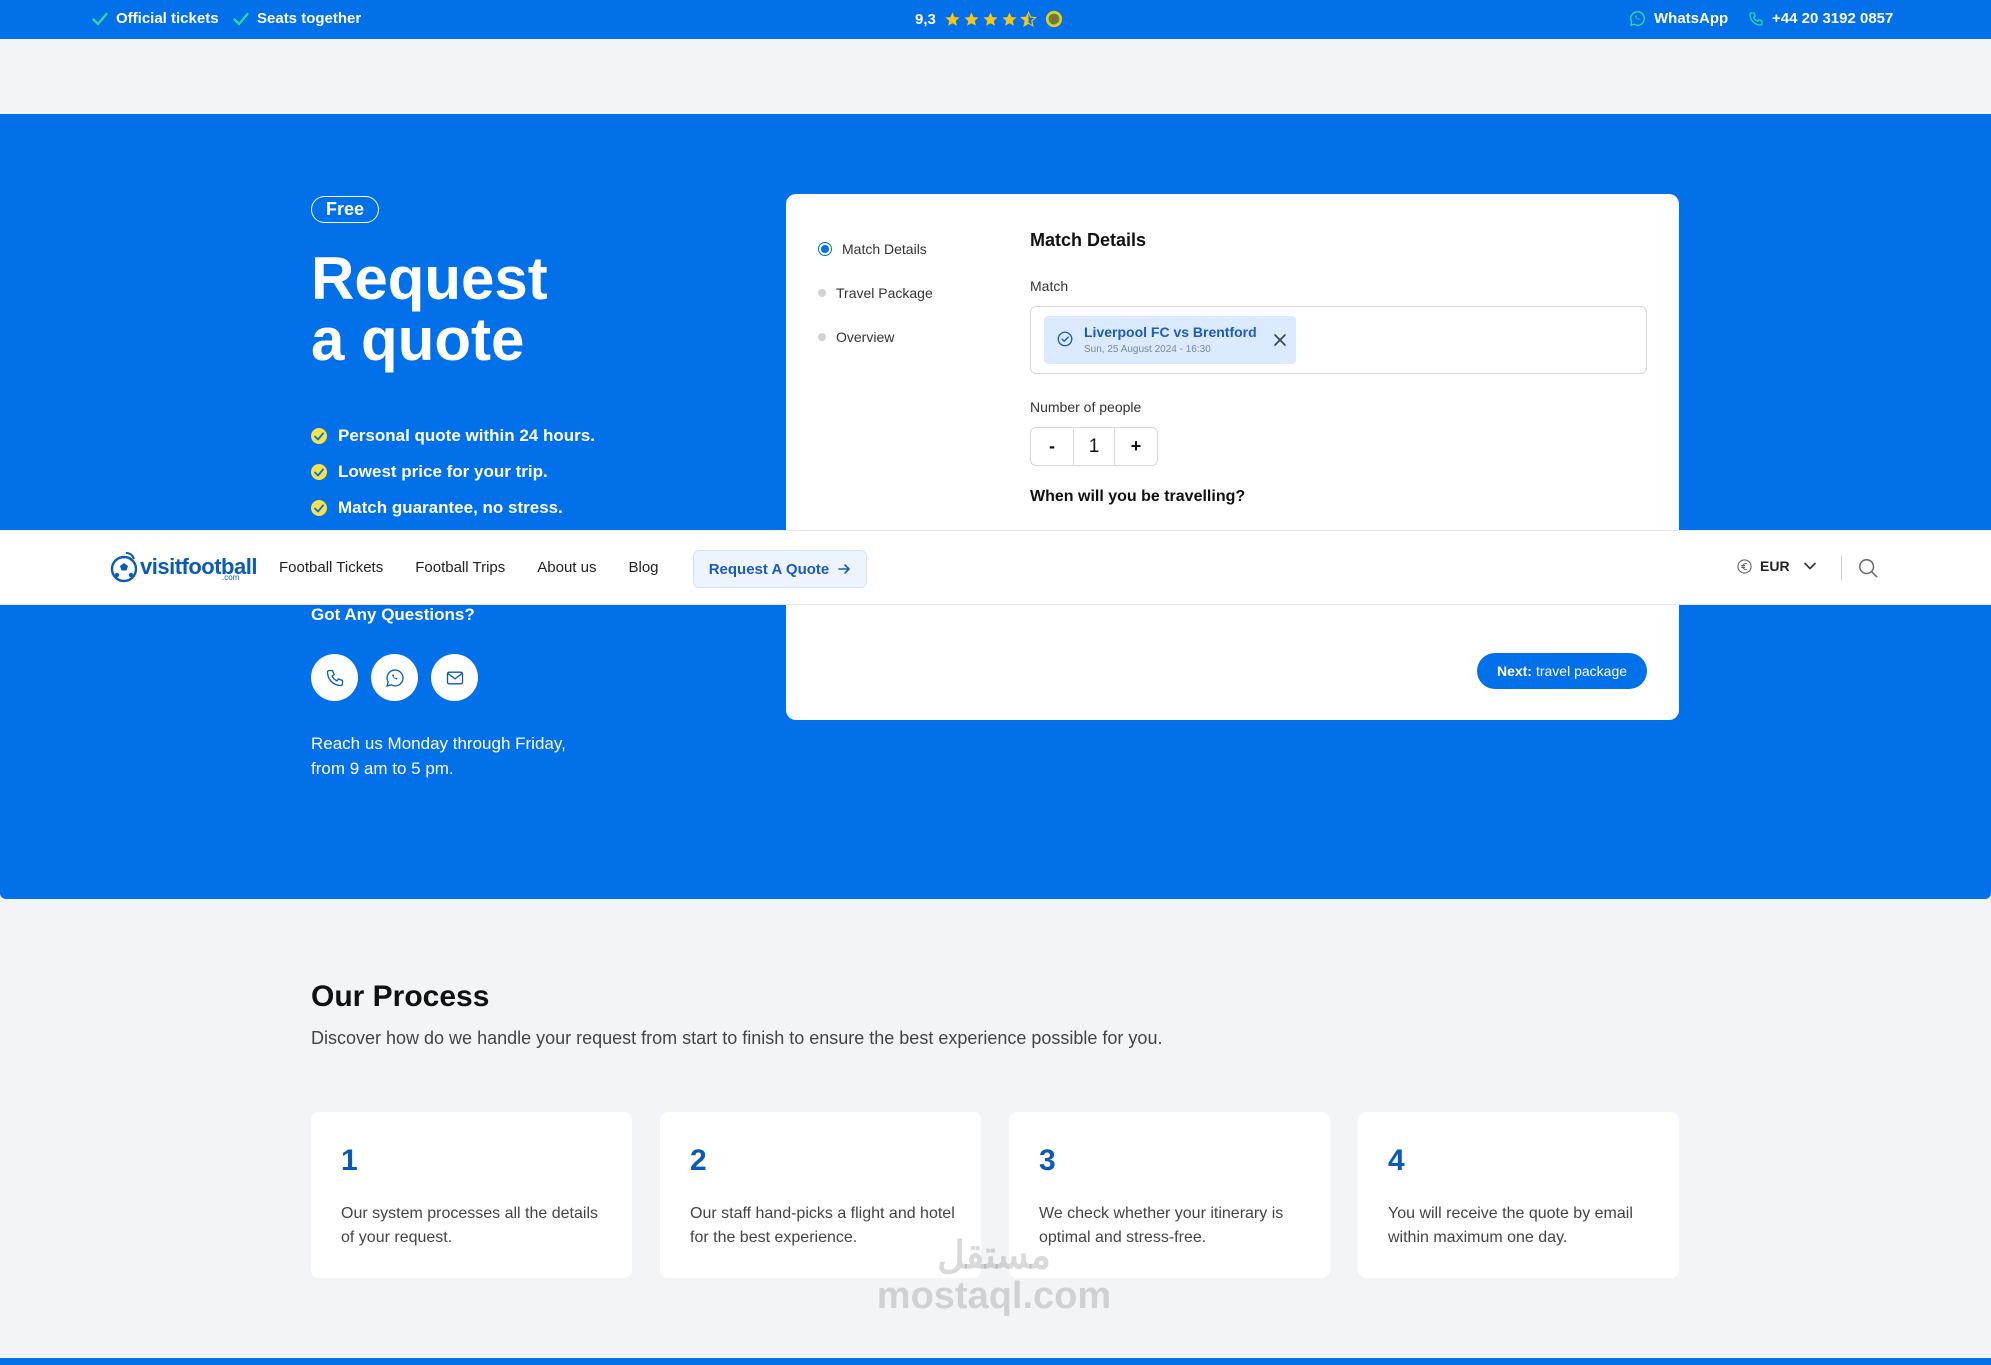 The width and height of the screenshot is (1991, 1365). I want to click on step-label: Match Details, so click(884, 249).